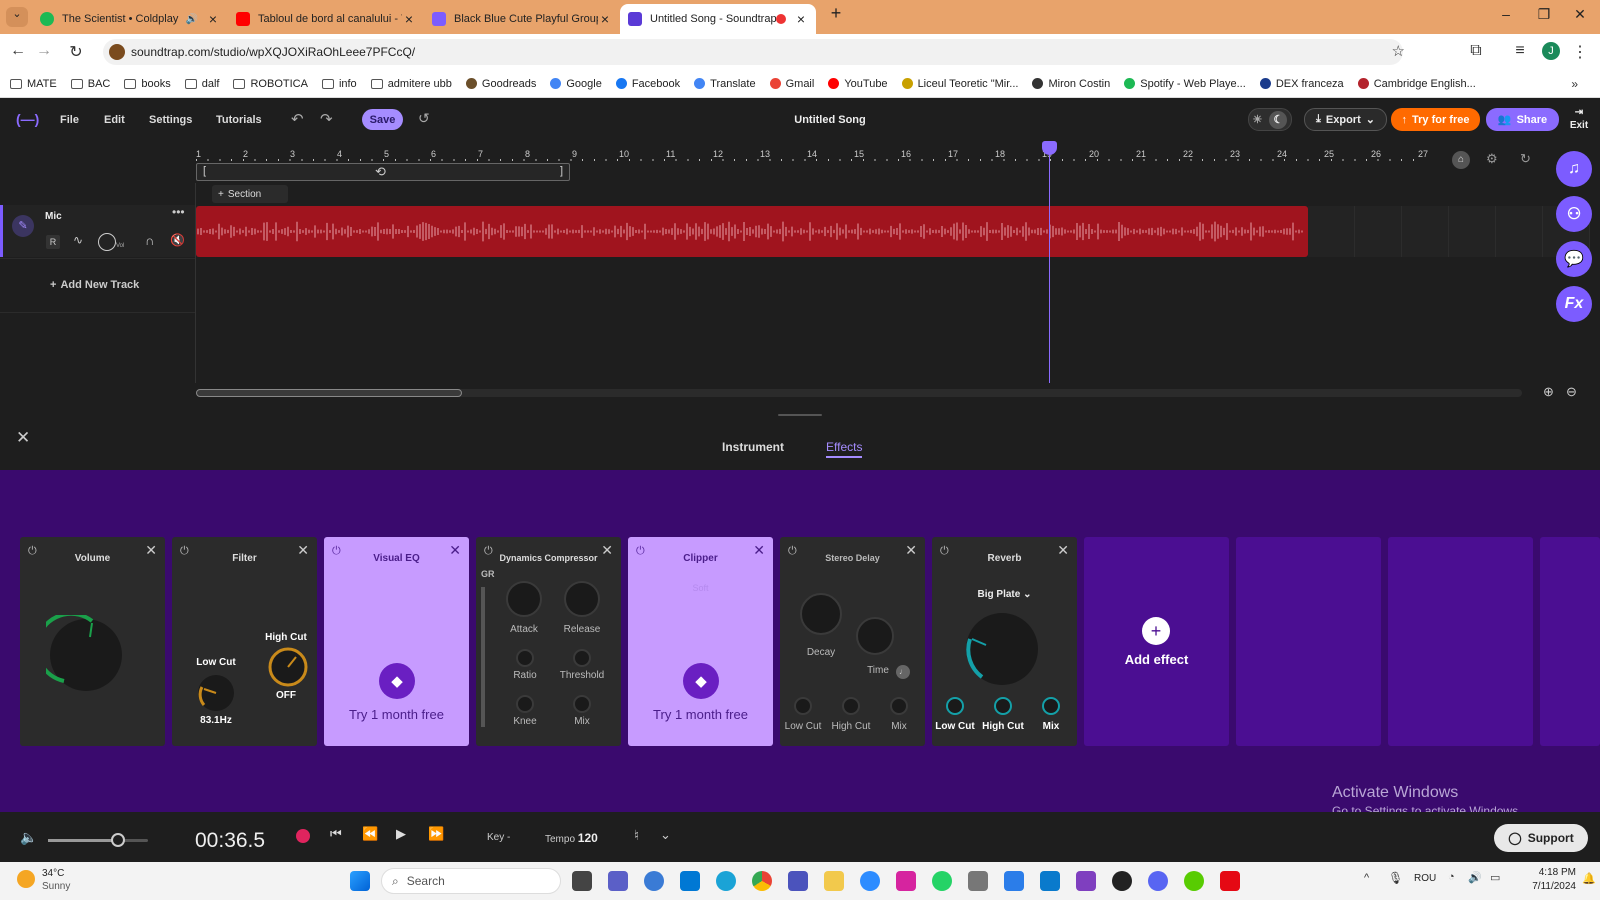 The height and width of the screenshot is (900, 1600). I want to click on whatsapp-icon, so click(942, 881).